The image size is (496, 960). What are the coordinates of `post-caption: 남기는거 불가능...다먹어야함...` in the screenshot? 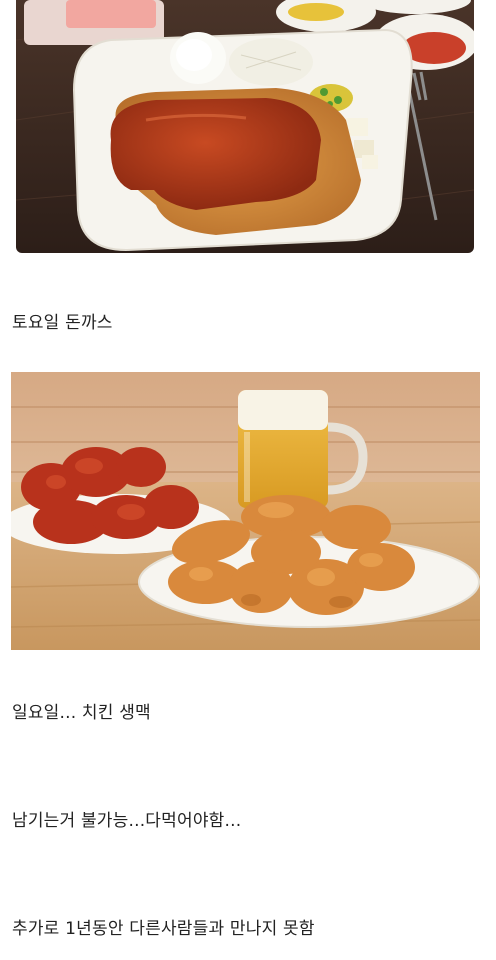 It's located at (127, 821).